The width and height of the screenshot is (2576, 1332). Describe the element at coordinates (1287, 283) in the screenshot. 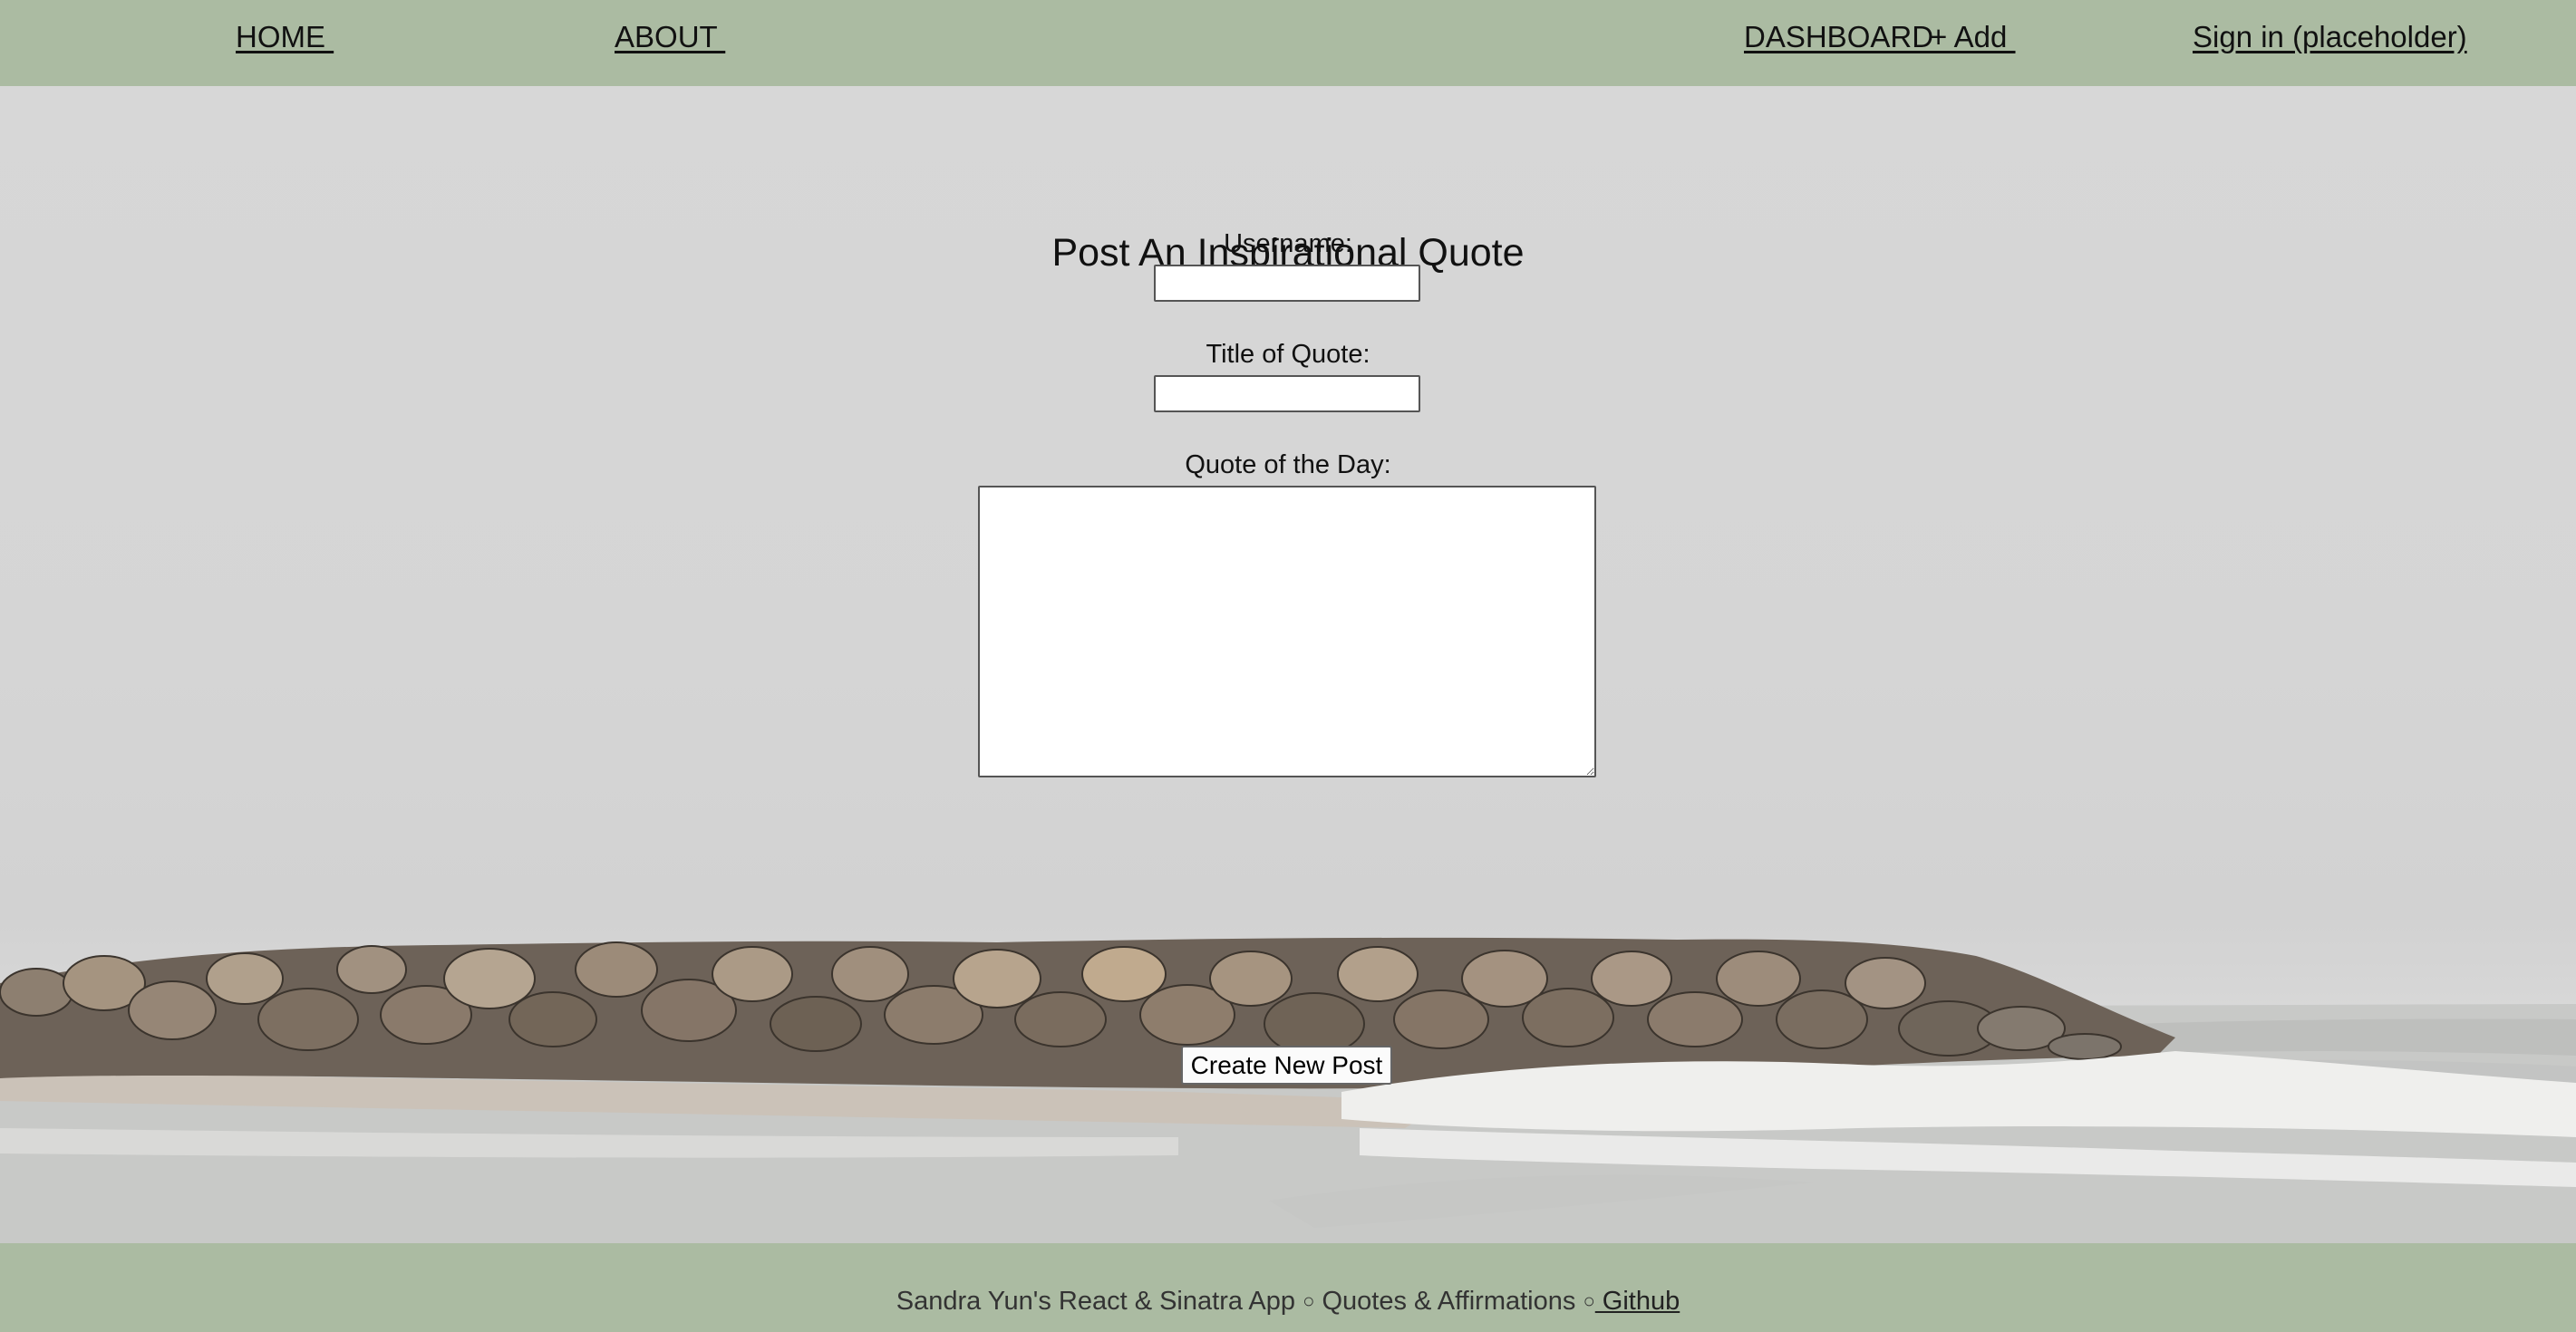

I see `username-input` at that location.